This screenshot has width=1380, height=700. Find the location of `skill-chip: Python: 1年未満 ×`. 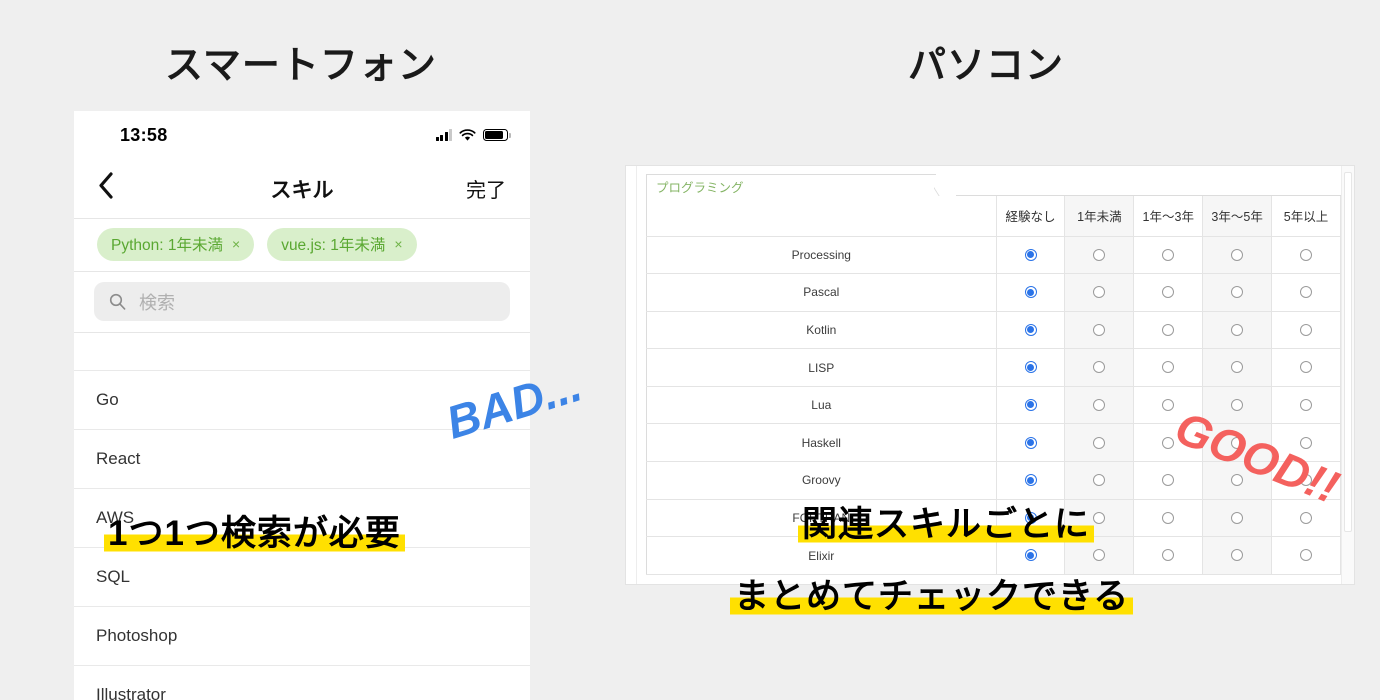

skill-chip: Python: 1年未満 × is located at coordinates (176, 244).